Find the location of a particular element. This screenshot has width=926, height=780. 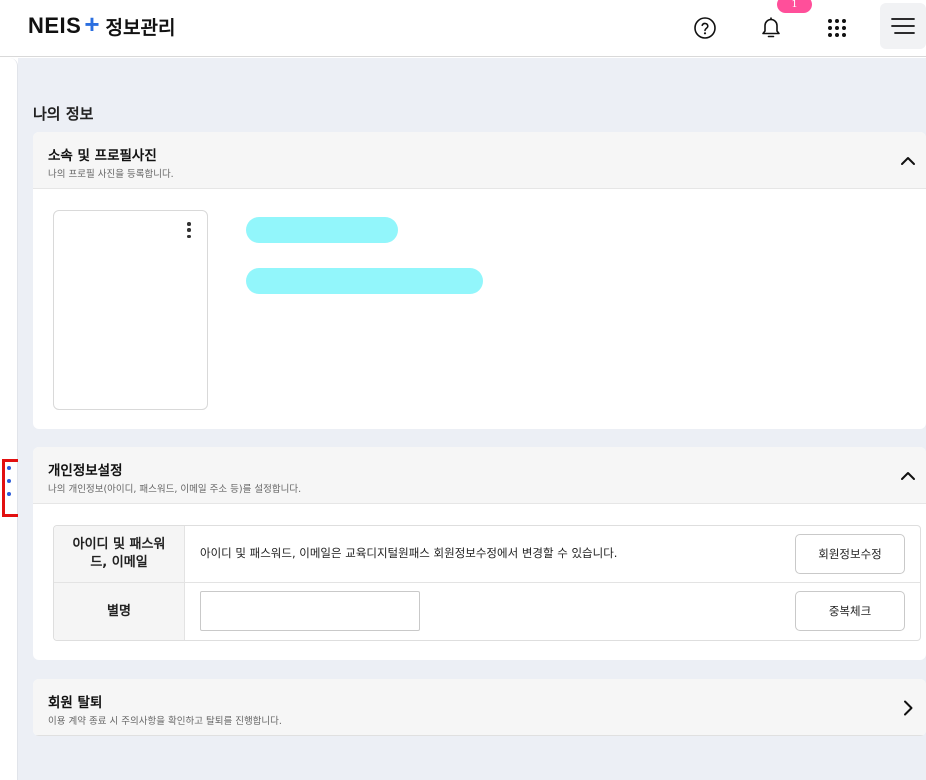

help-icon is located at coordinates (705, 28).